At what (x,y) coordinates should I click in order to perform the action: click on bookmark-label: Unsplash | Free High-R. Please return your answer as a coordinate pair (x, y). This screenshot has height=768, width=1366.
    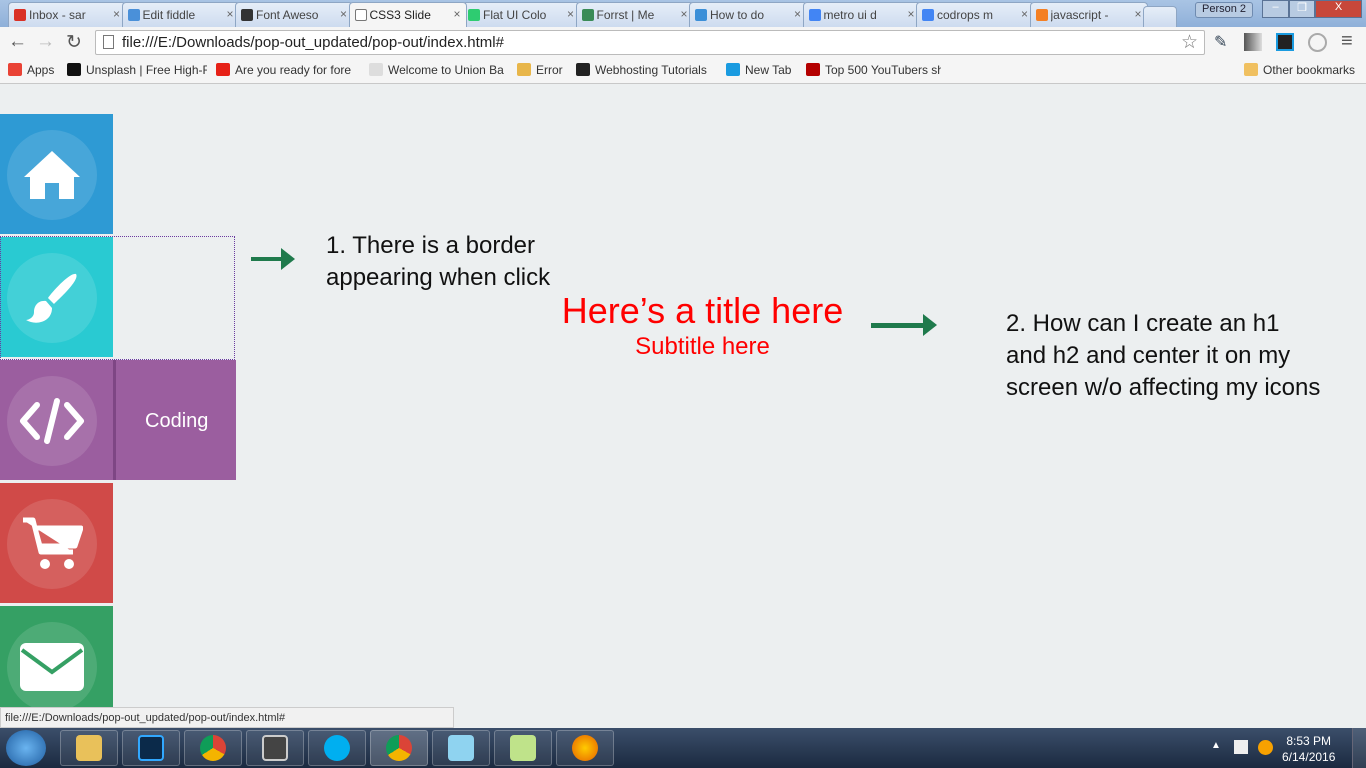
    Looking at the image, I should click on (146, 70).